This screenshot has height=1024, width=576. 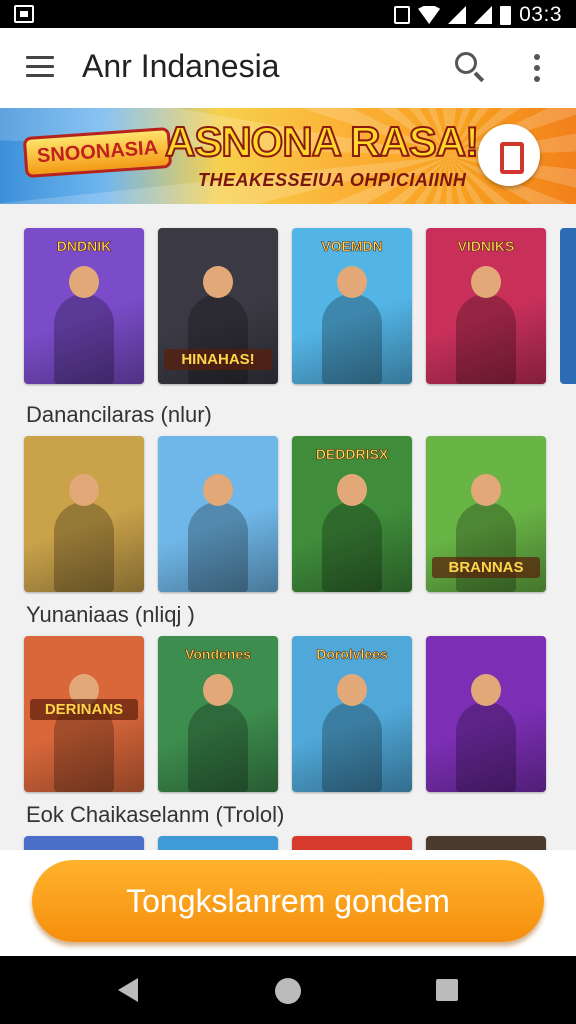 What do you see at coordinates (285, 843) in the screenshot?
I see `tile-row-partial` at bounding box center [285, 843].